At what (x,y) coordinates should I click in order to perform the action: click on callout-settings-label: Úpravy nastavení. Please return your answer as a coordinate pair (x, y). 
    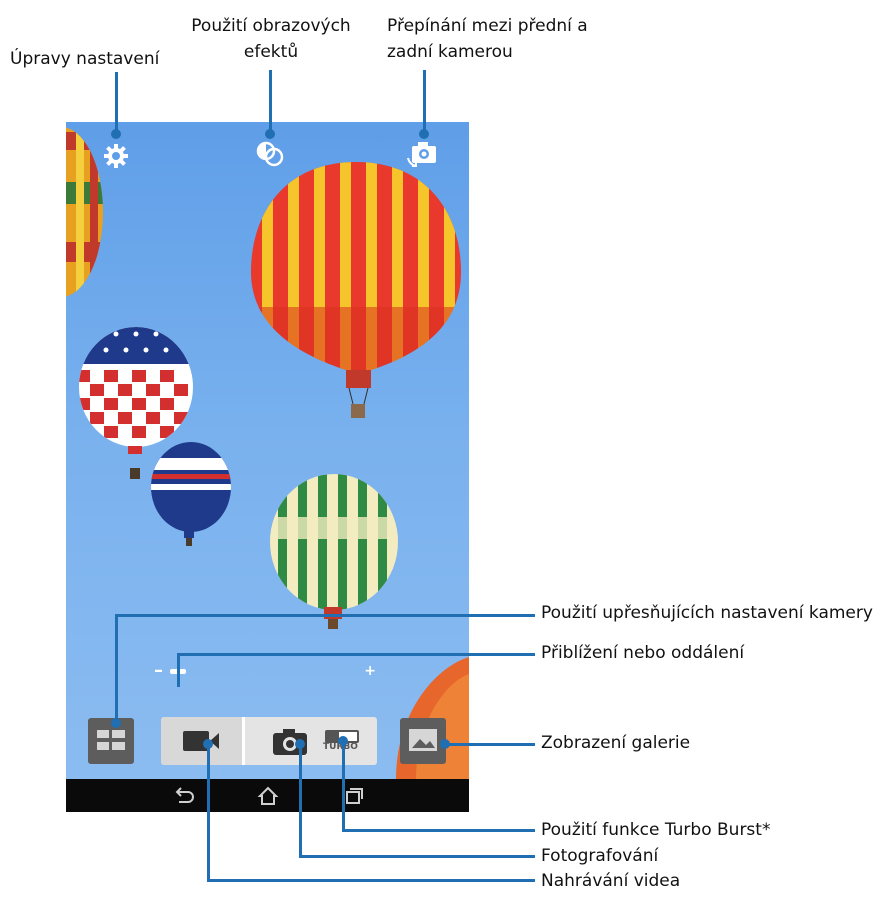
    Looking at the image, I should click on (85, 59).